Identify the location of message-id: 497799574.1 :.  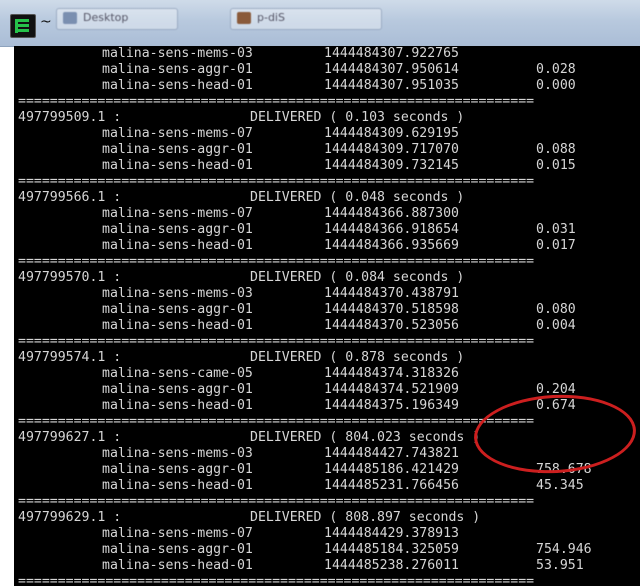
(70, 357).